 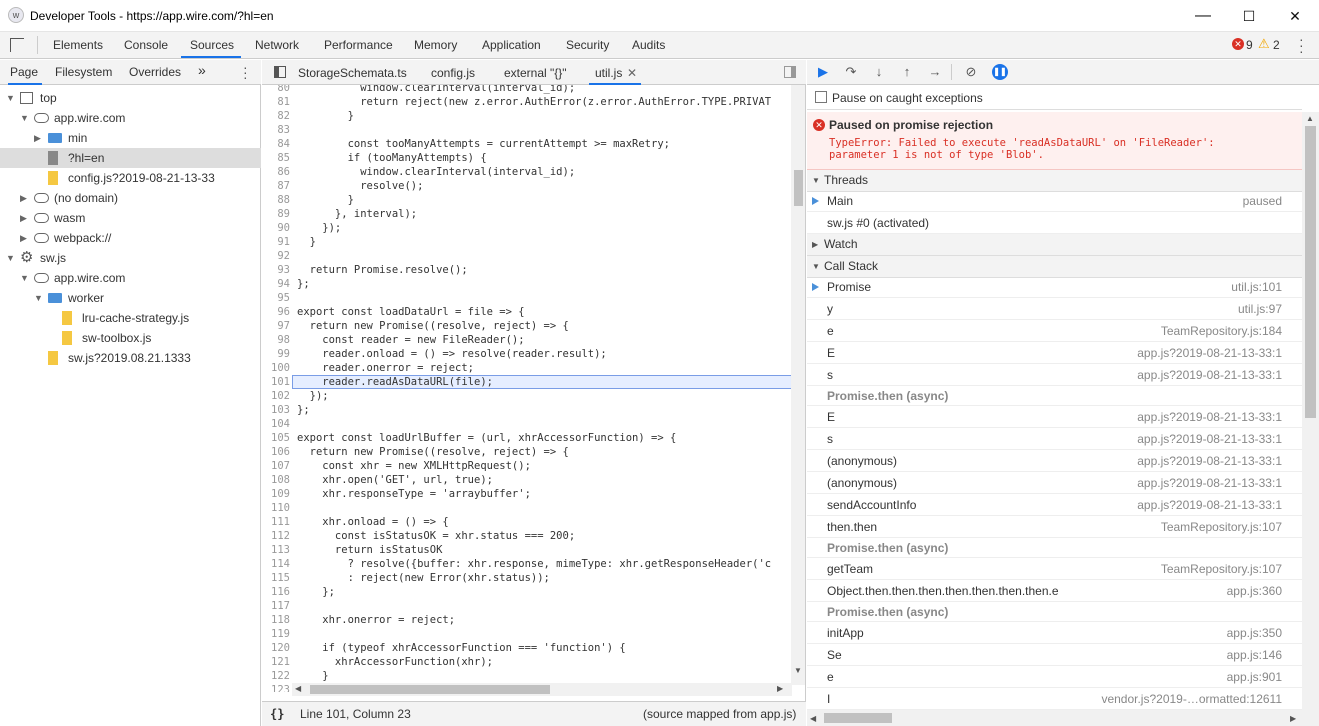 I want to click on editor-tab-util: util.js, so click(x=608, y=73).